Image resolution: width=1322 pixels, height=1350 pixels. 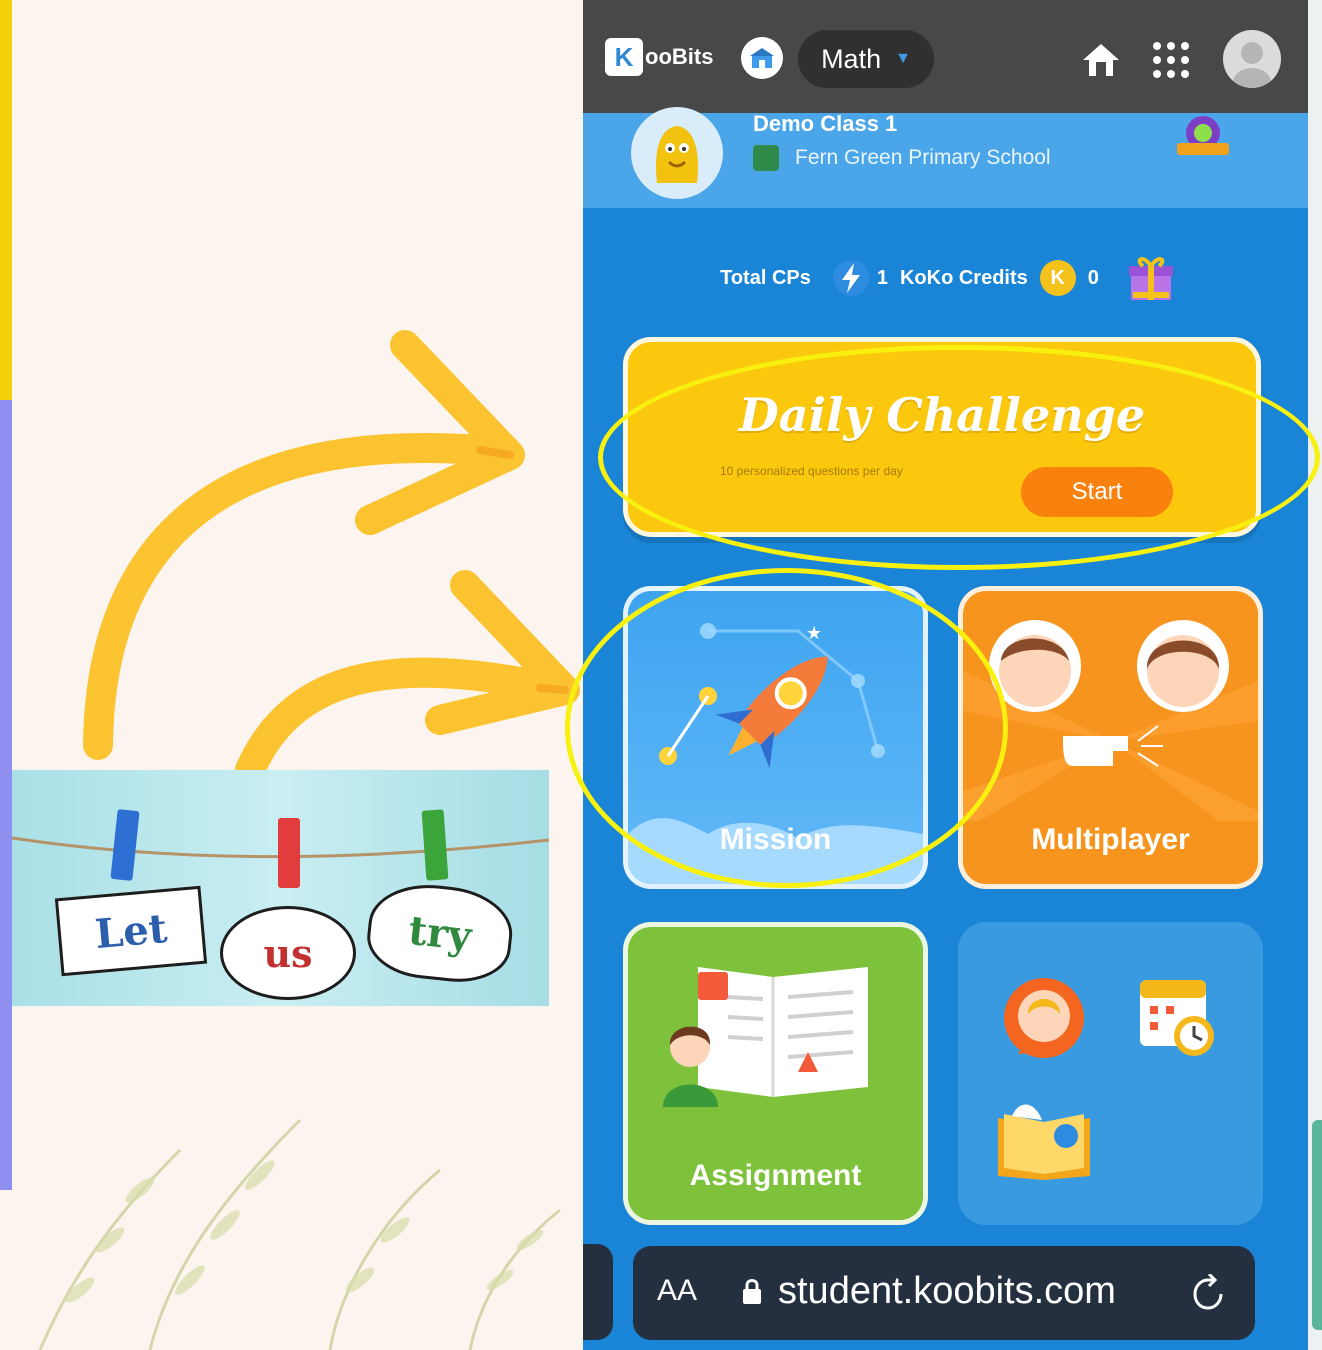 I want to click on home-icon, so click(x=1101, y=60).